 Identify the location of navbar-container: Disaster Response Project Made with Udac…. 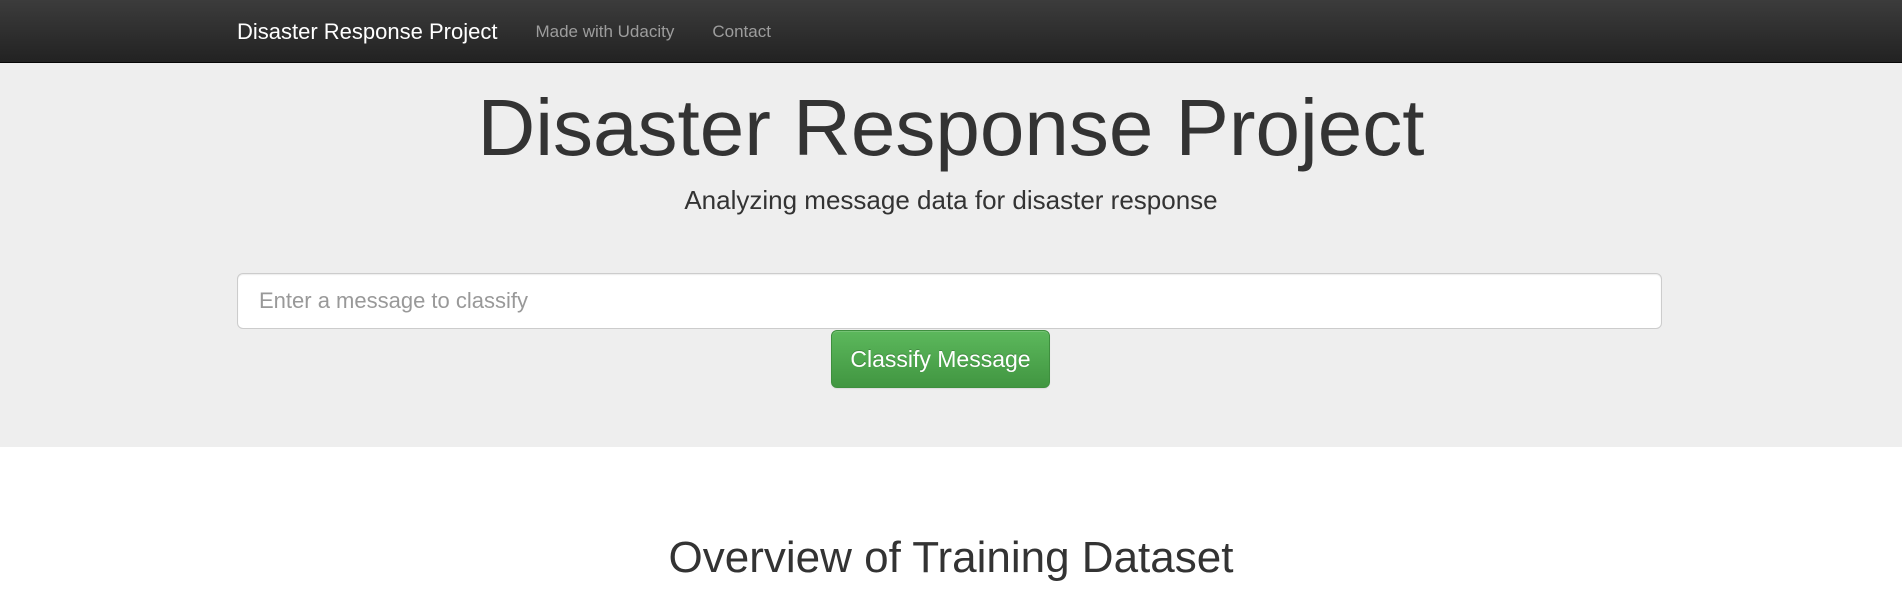
(523, 31).